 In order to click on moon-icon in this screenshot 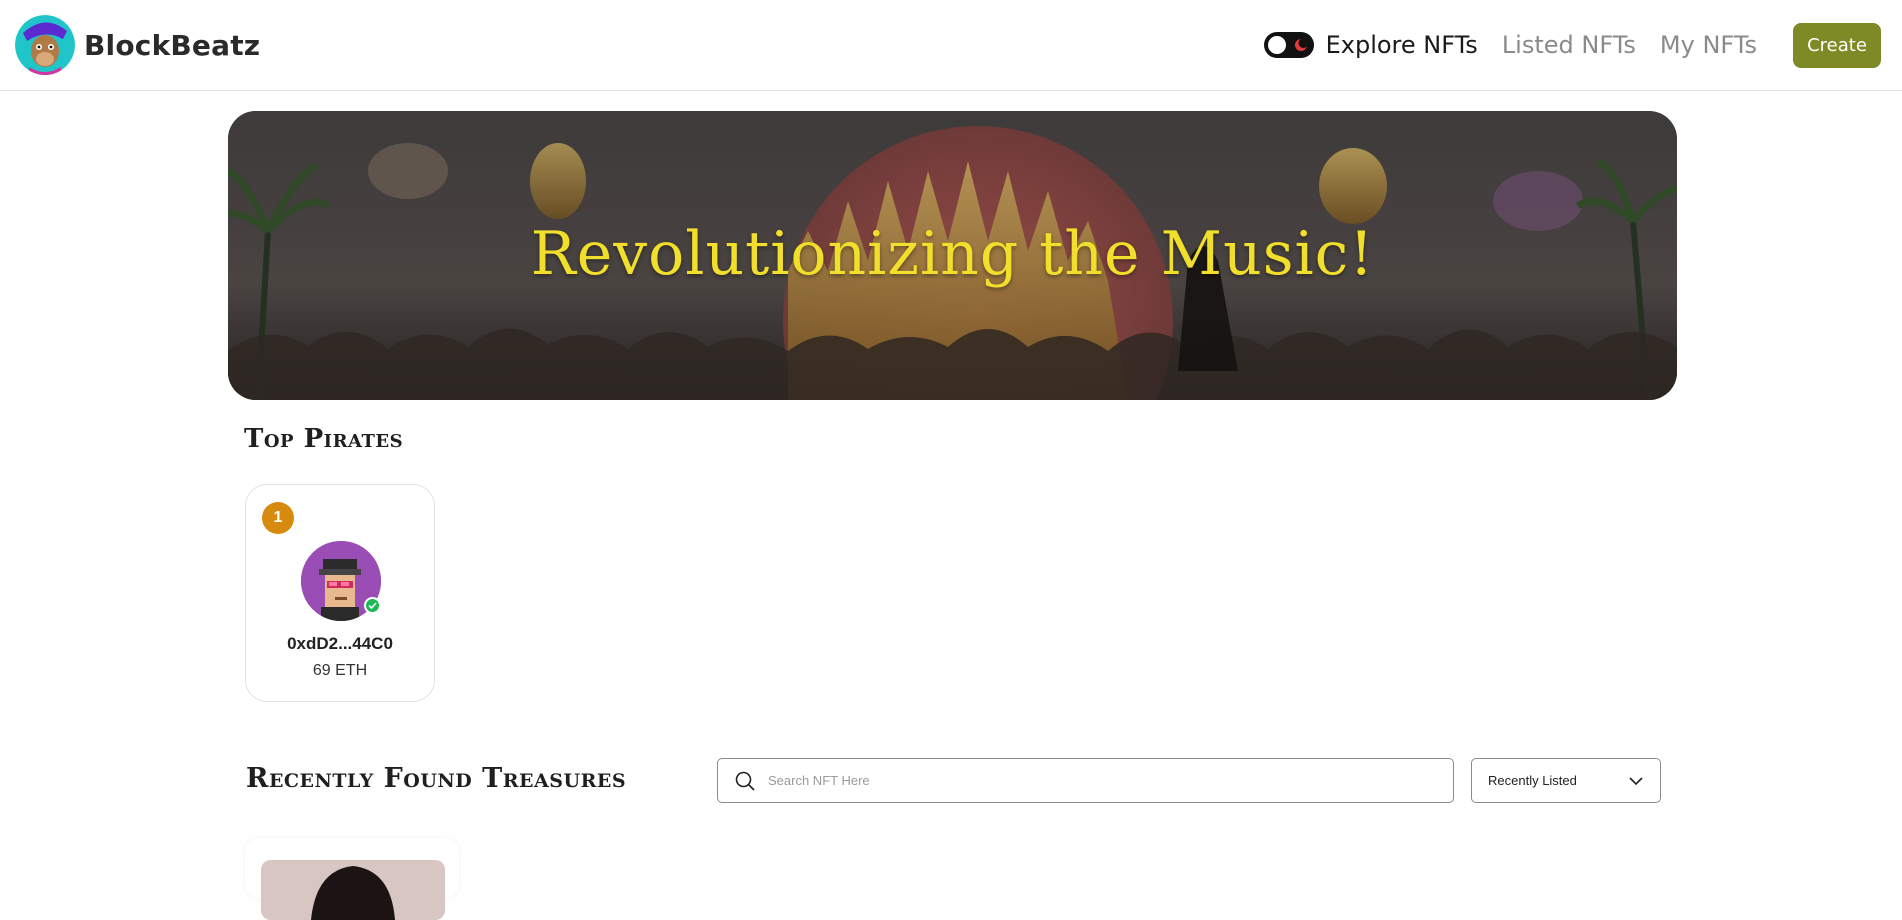, I will do `click(1301, 44)`.